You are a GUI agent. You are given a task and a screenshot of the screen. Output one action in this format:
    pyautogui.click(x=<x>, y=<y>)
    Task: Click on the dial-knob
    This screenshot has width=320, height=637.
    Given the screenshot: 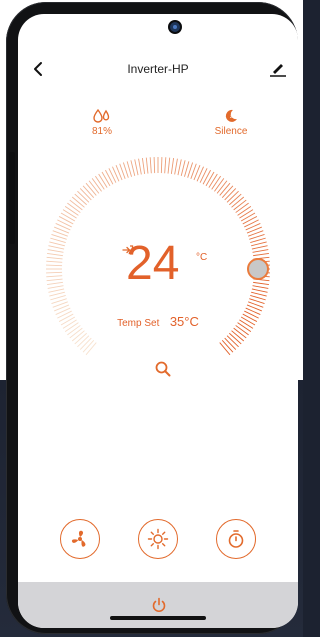 What is the action you would take?
    pyautogui.click(x=258, y=269)
    